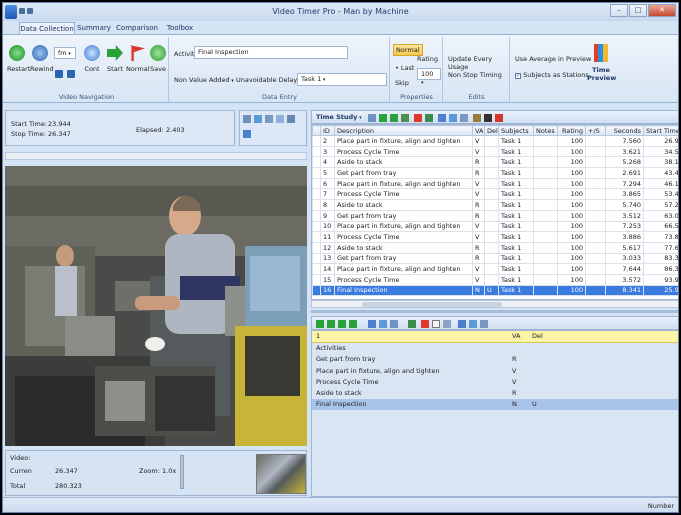  I want to click on task-select: Task 1, so click(342, 79).